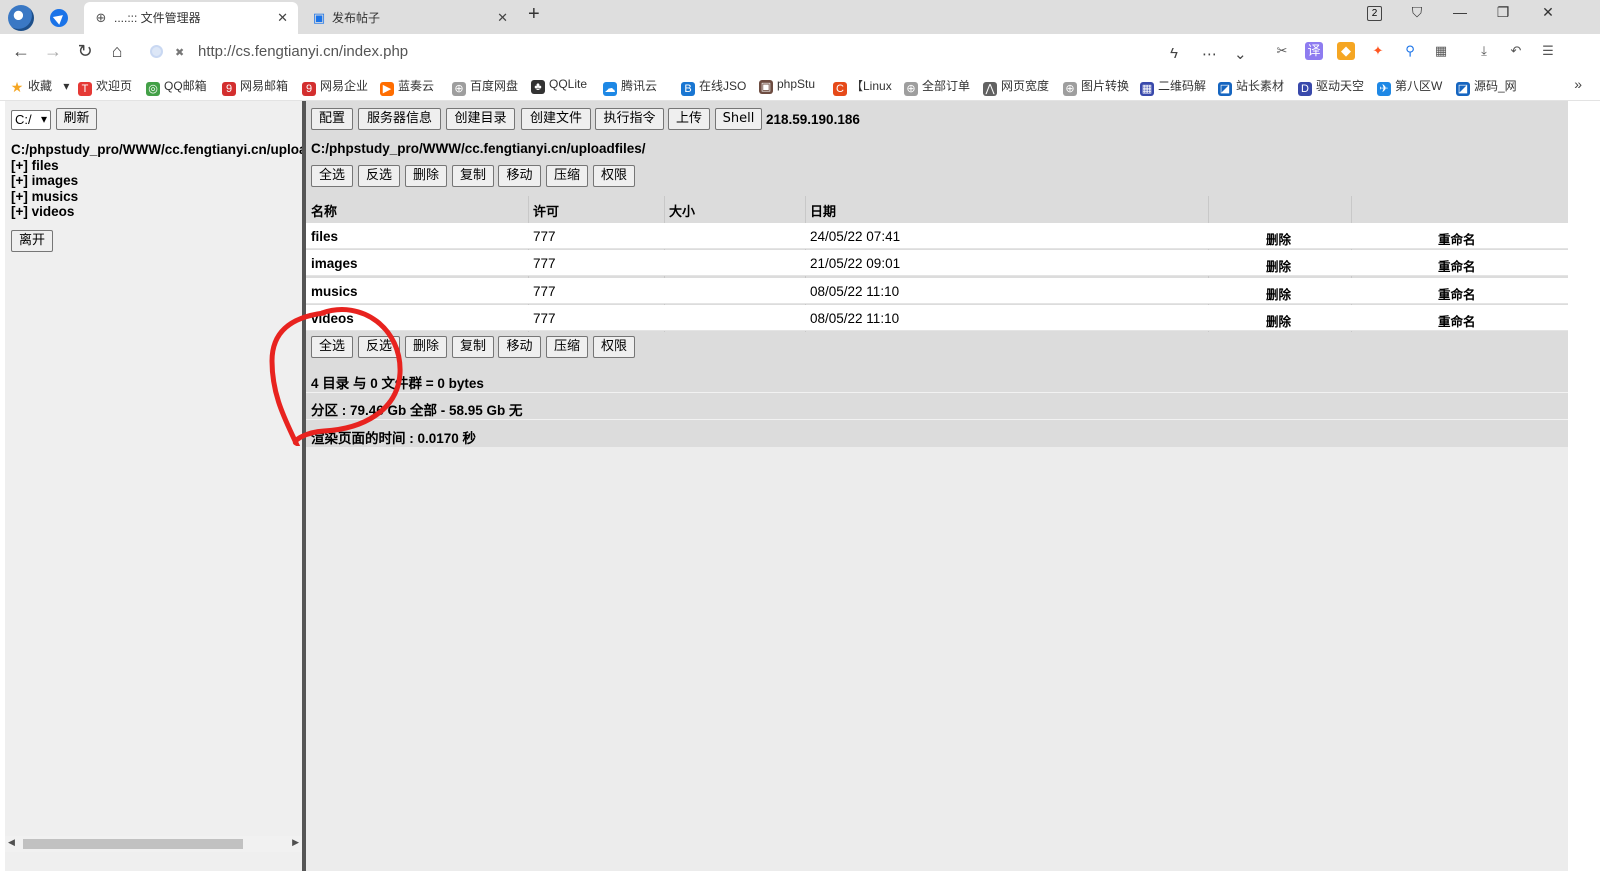 The image size is (1600, 871). Describe the element at coordinates (324, 236) in the screenshot. I see `file-name: files` at that location.